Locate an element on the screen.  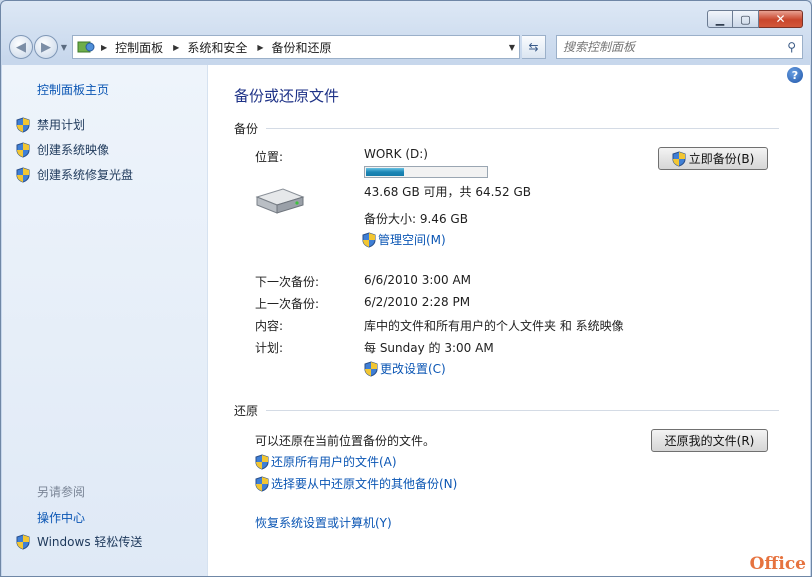
backup-section-heading: 备份 is located at coordinates (506, 128).